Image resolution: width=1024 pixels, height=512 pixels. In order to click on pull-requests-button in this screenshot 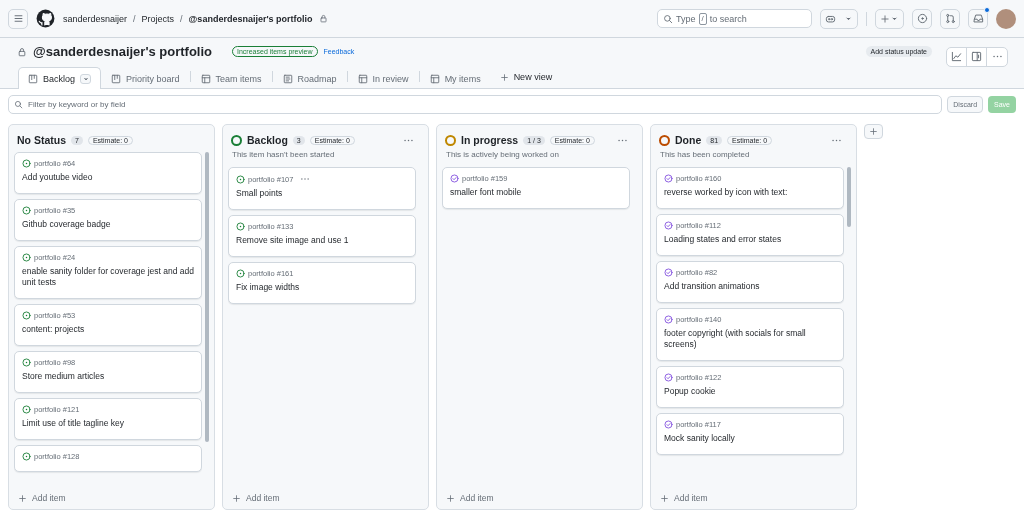, I will do `click(950, 18)`.